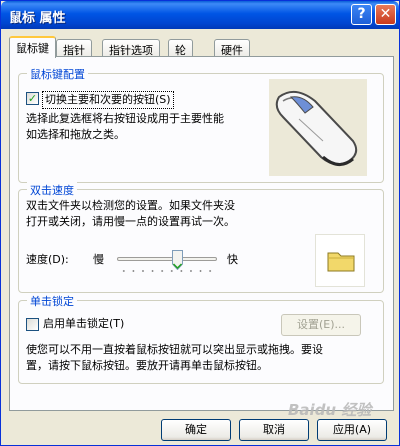  Describe the element at coordinates (83, 324) in the screenshot. I see `click-lock-label: 启用单击锁定(T)` at that location.